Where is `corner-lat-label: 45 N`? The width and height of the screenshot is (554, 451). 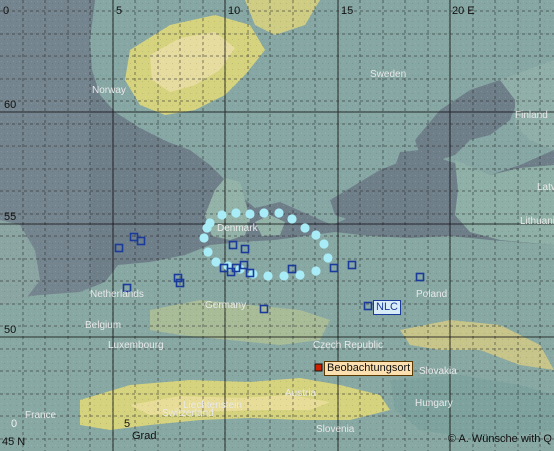
corner-lat-label: 45 N is located at coordinates (14, 442).